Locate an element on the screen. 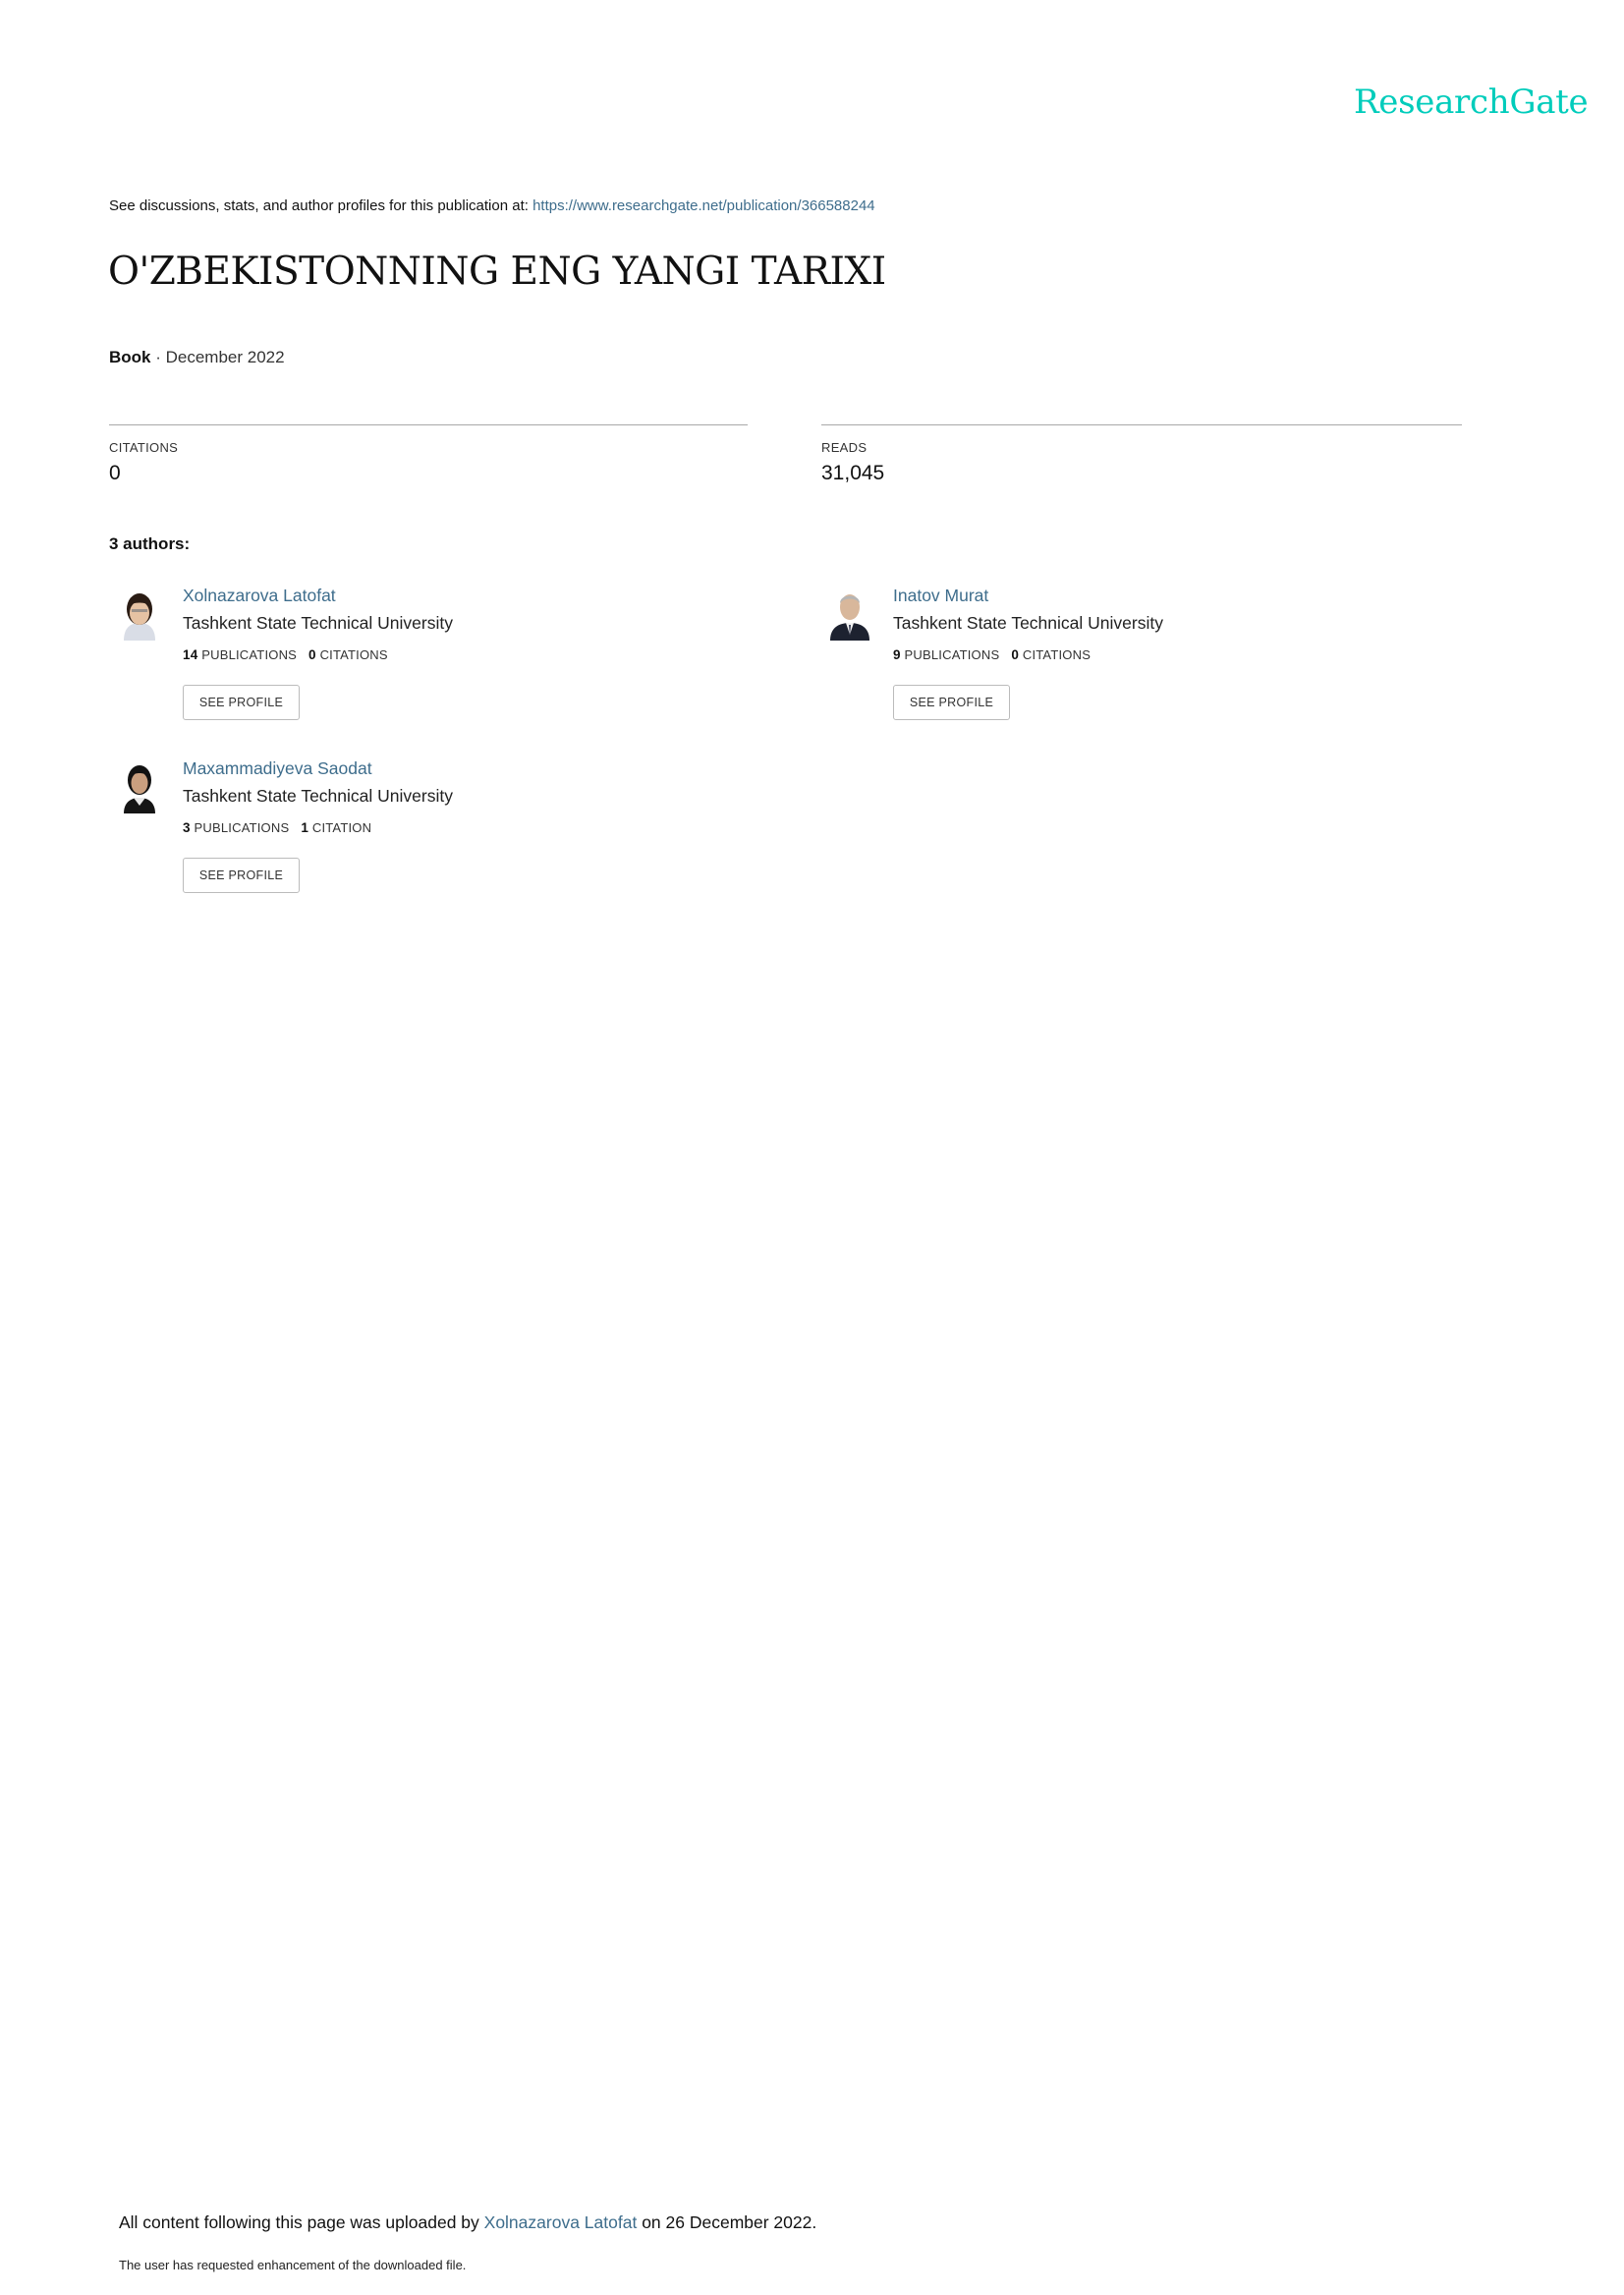  citations-value: 0 is located at coordinates (115, 473).